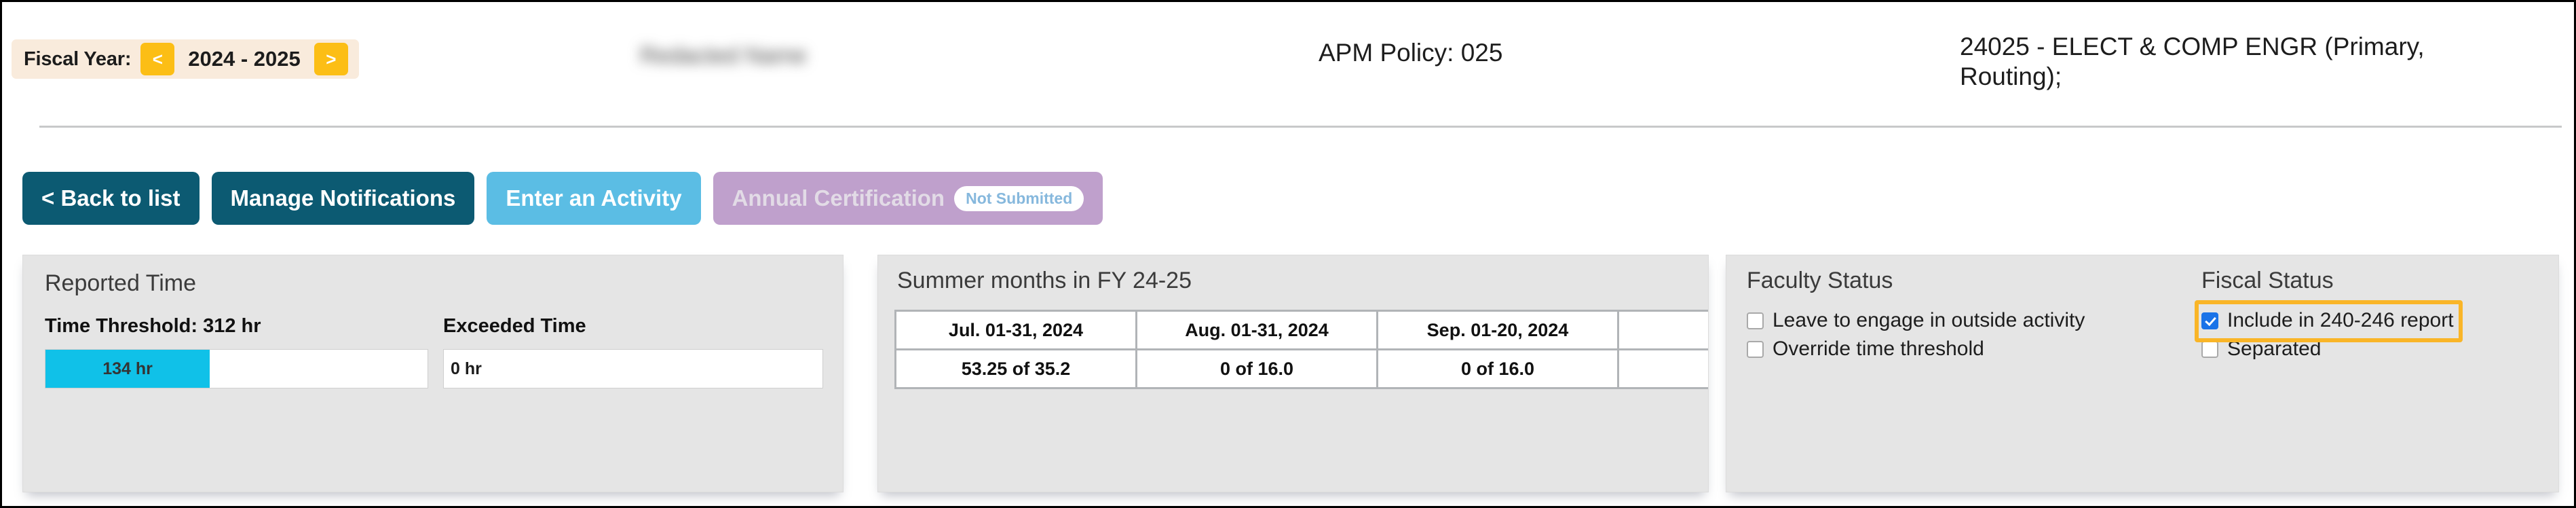 This screenshot has width=2576, height=508. What do you see at coordinates (236, 368) in the screenshot?
I see `reported-time-progress-bar: 134 hr` at bounding box center [236, 368].